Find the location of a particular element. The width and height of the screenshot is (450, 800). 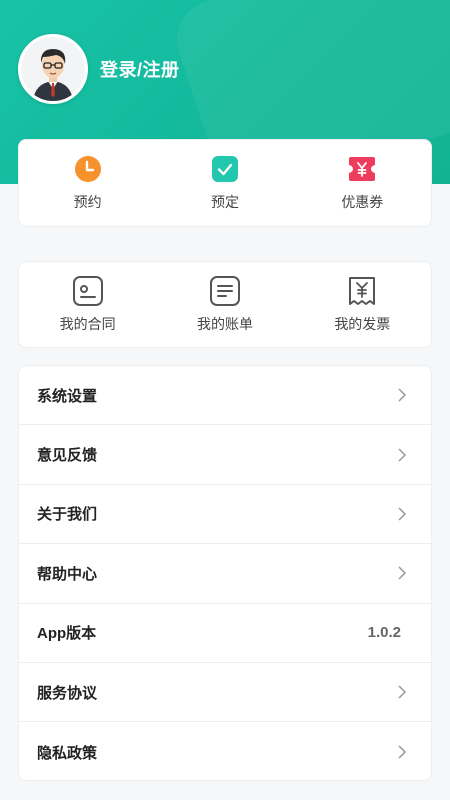

bill-icon is located at coordinates (224, 291).